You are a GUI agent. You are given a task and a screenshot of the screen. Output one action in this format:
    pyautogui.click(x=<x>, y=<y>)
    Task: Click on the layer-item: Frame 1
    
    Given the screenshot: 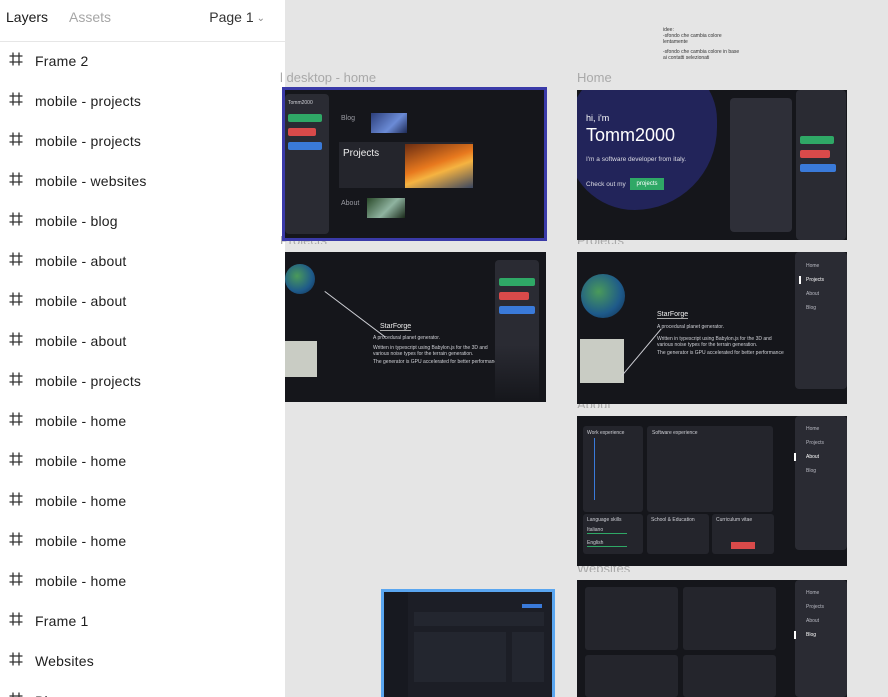 What is the action you would take?
    pyautogui.click(x=142, y=621)
    